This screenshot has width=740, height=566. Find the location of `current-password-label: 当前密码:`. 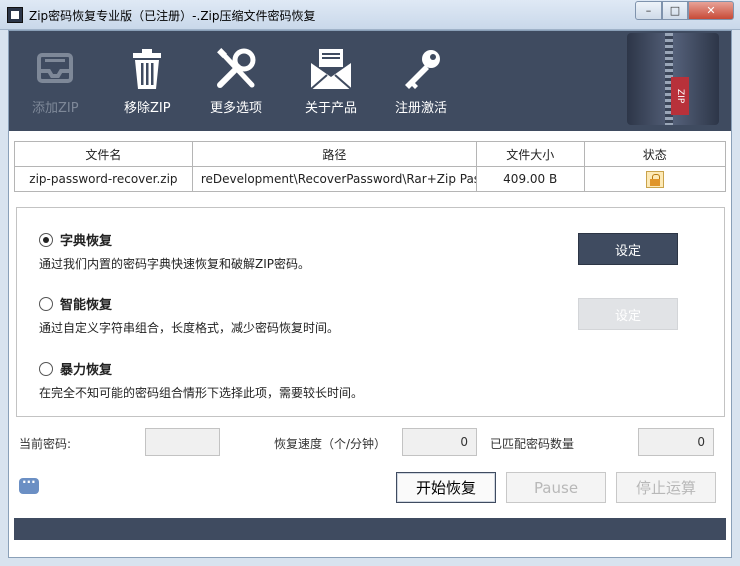

current-password-label: 当前密码: is located at coordinates (45, 444).